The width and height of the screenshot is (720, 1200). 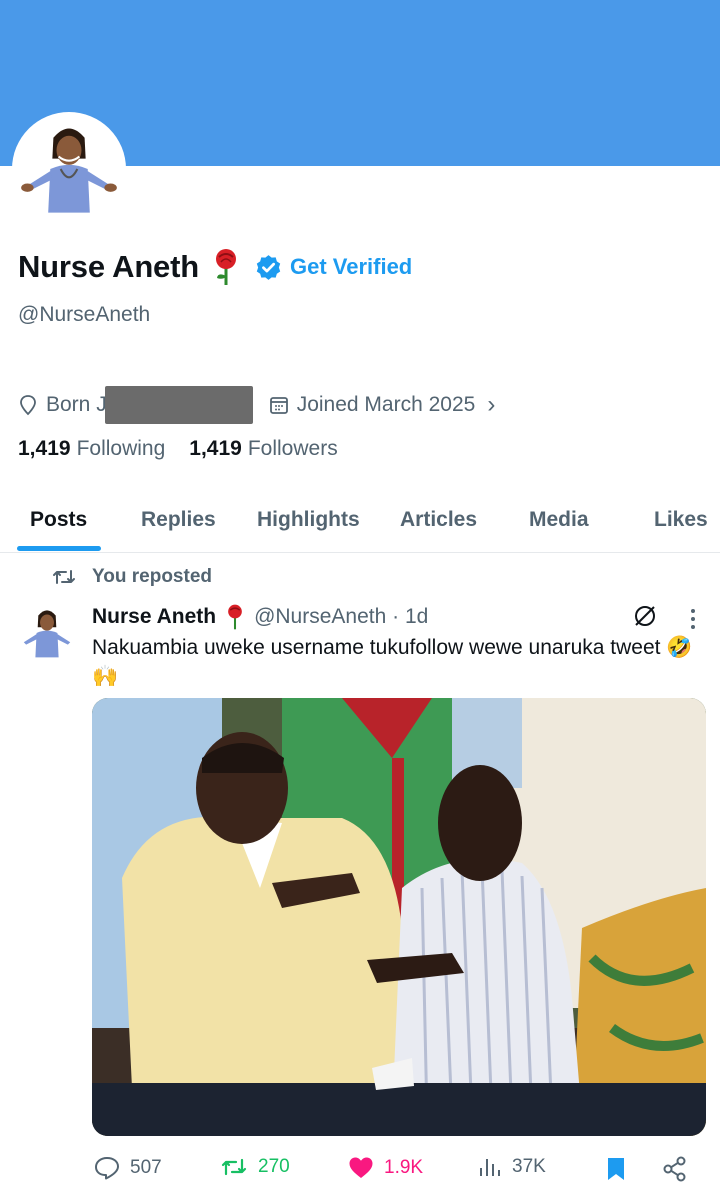 I want to click on tab-posts: Posts, so click(x=58, y=520).